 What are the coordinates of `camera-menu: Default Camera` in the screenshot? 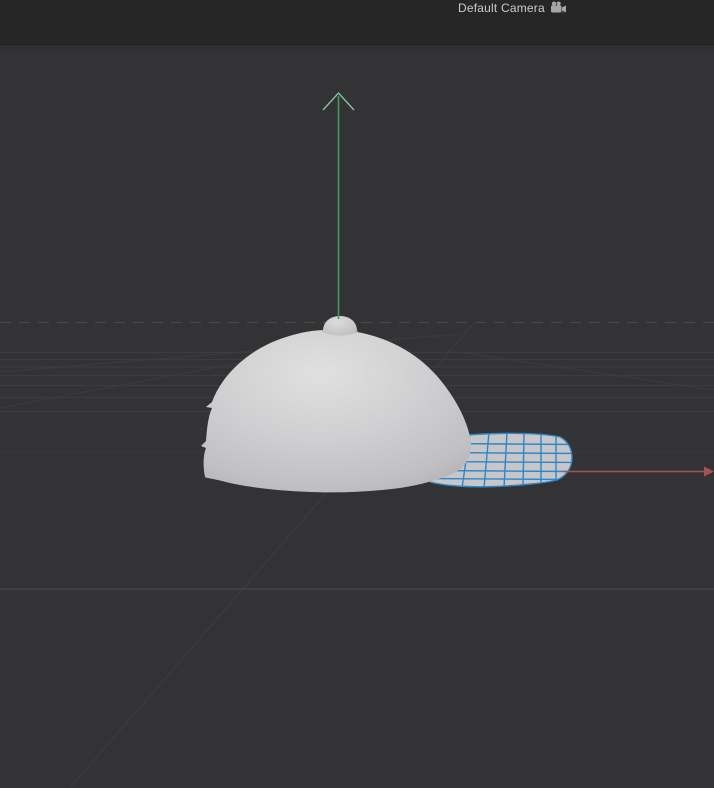 It's located at (512, 7).